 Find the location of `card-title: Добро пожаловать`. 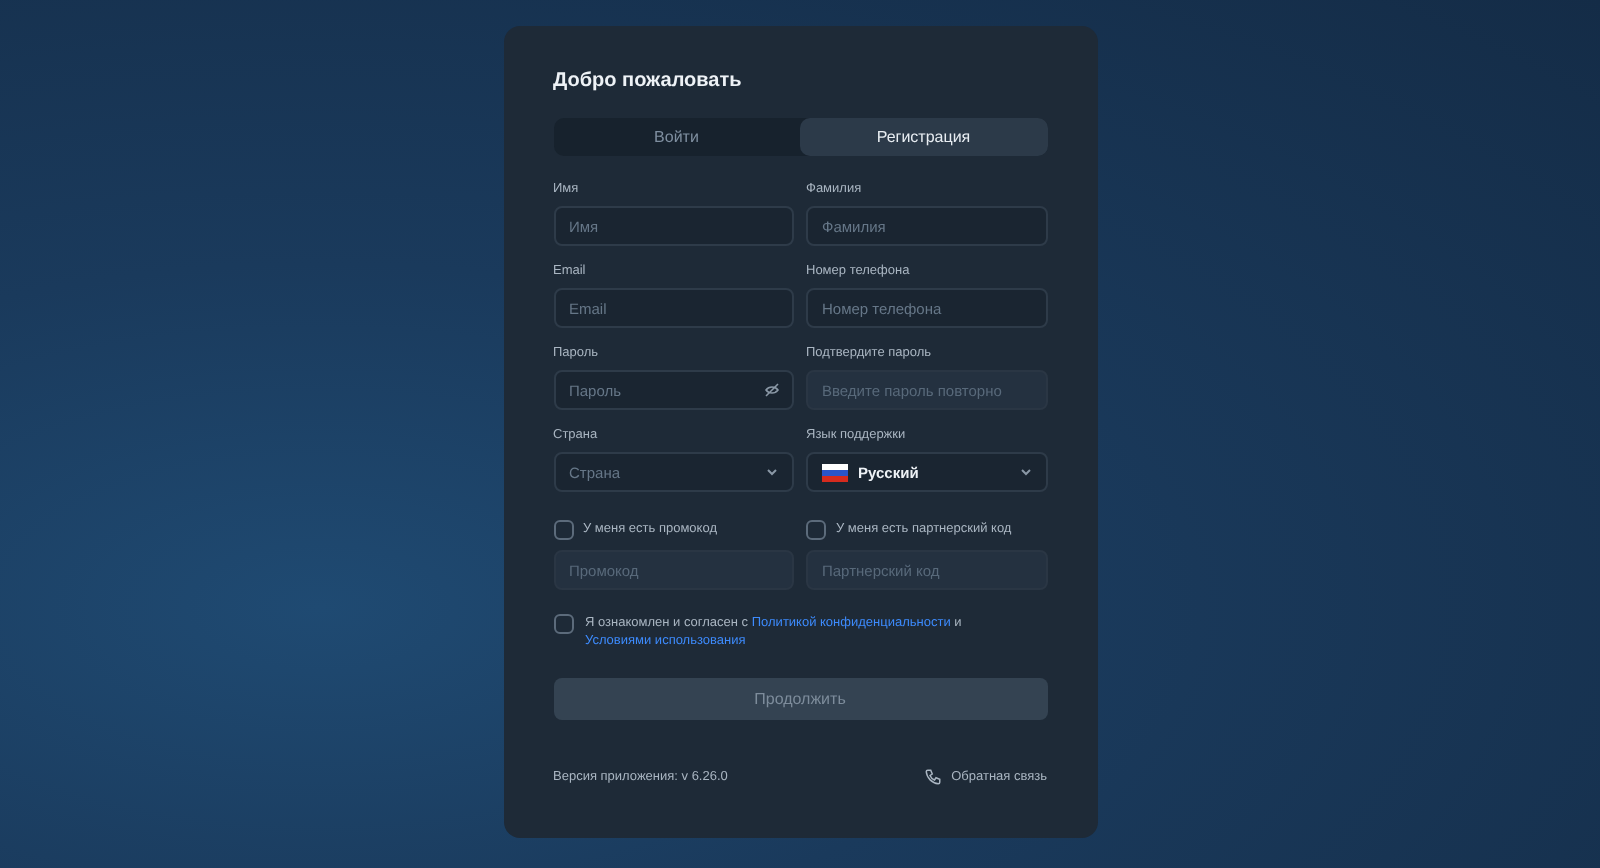

card-title: Добро пожаловать is located at coordinates (648, 81).